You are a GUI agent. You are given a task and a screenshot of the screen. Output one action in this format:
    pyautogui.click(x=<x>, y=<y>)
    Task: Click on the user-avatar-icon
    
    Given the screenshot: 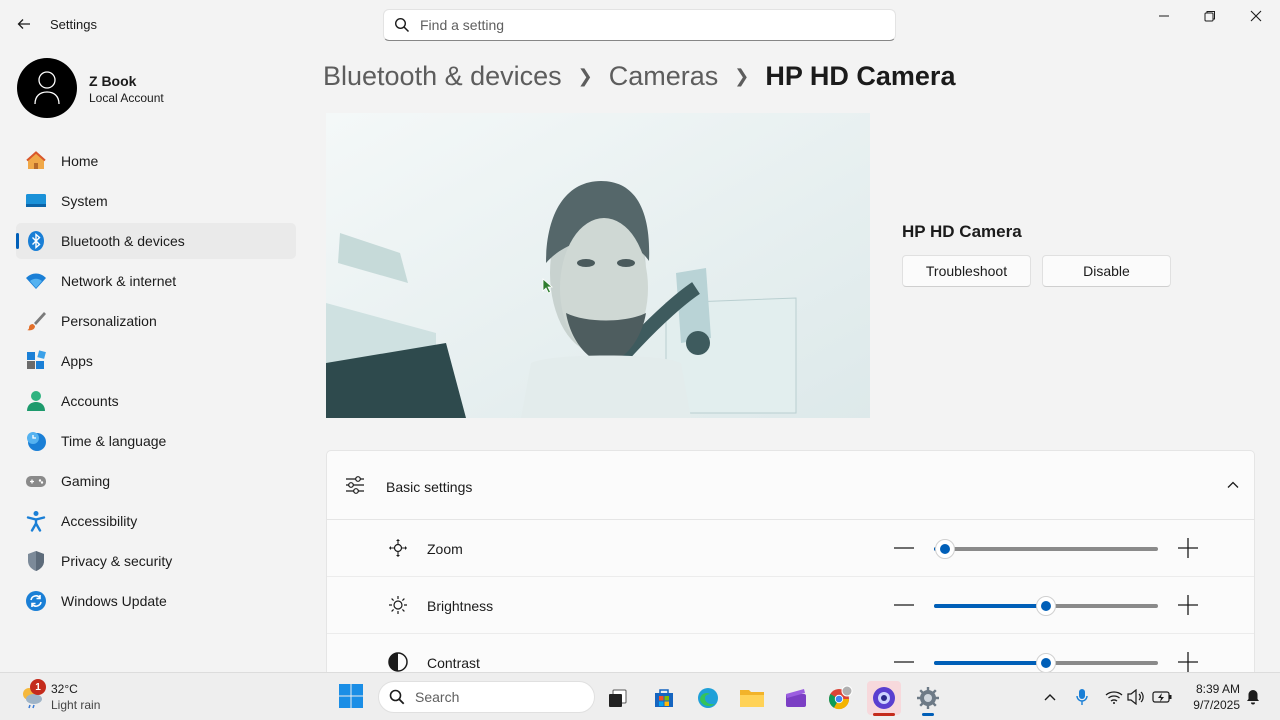 What is the action you would take?
    pyautogui.click(x=47, y=88)
    